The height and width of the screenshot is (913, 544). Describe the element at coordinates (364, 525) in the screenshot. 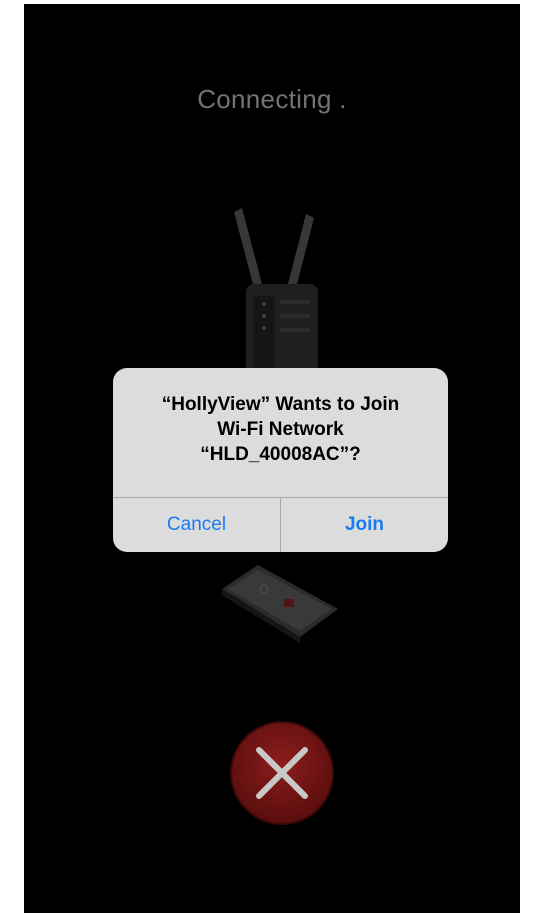

I see `join-button: Join` at that location.